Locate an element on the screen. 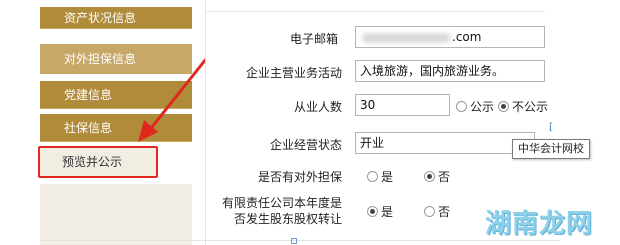 The image size is (620, 245). radio-equity-yes is located at coordinates (372, 211).